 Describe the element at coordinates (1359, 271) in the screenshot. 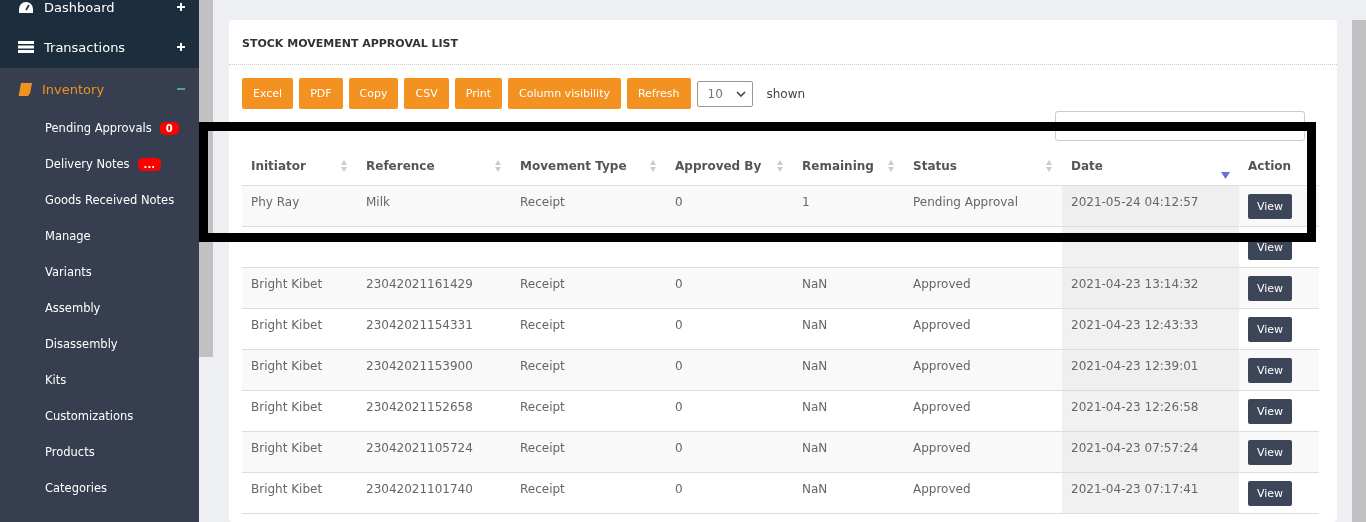

I see `scrollbar-thumb` at that location.